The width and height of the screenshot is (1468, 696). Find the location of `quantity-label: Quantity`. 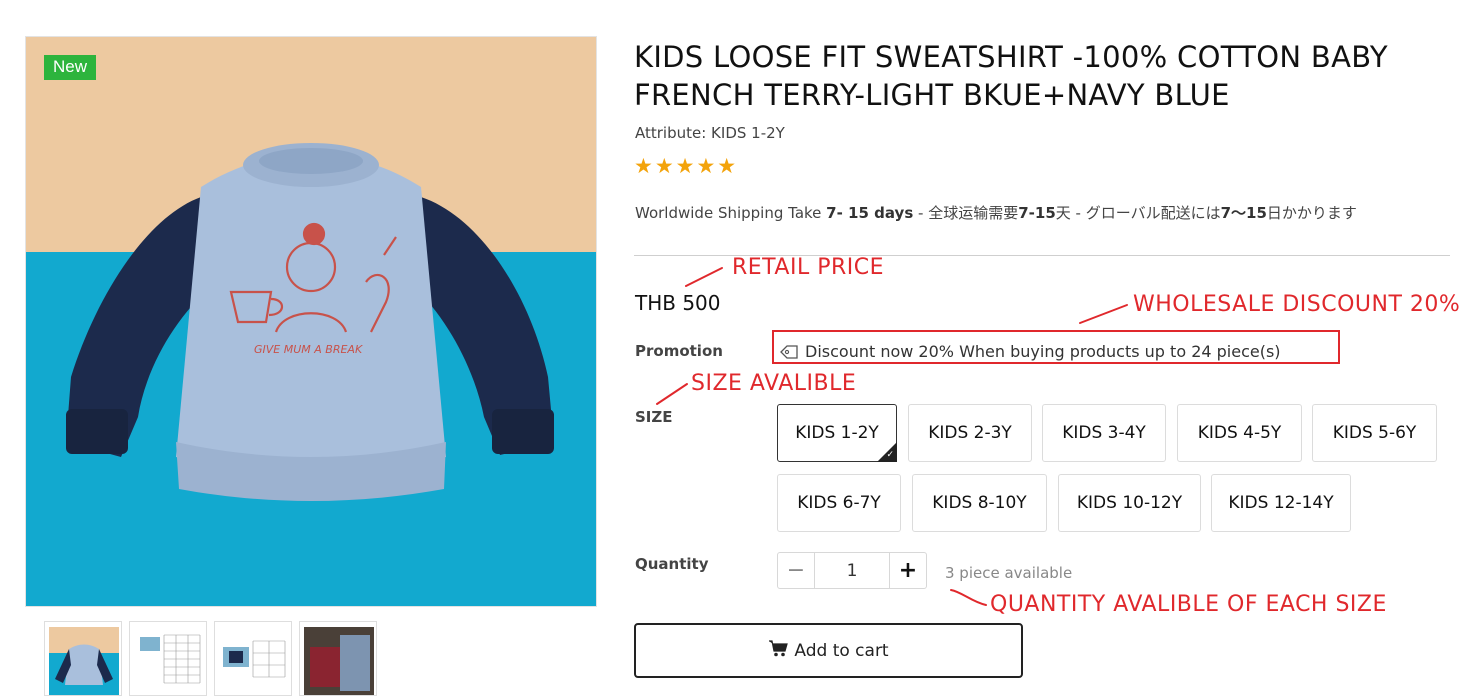

quantity-label: Quantity is located at coordinates (672, 564).